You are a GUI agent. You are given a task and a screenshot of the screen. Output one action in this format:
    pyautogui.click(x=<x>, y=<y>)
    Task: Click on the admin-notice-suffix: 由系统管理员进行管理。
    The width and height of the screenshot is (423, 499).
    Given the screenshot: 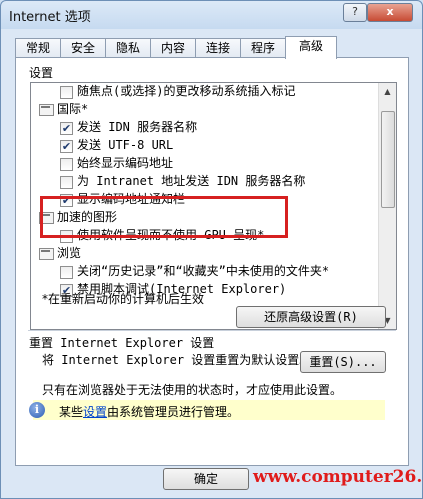 What is the action you would take?
    pyautogui.click(x=173, y=412)
    